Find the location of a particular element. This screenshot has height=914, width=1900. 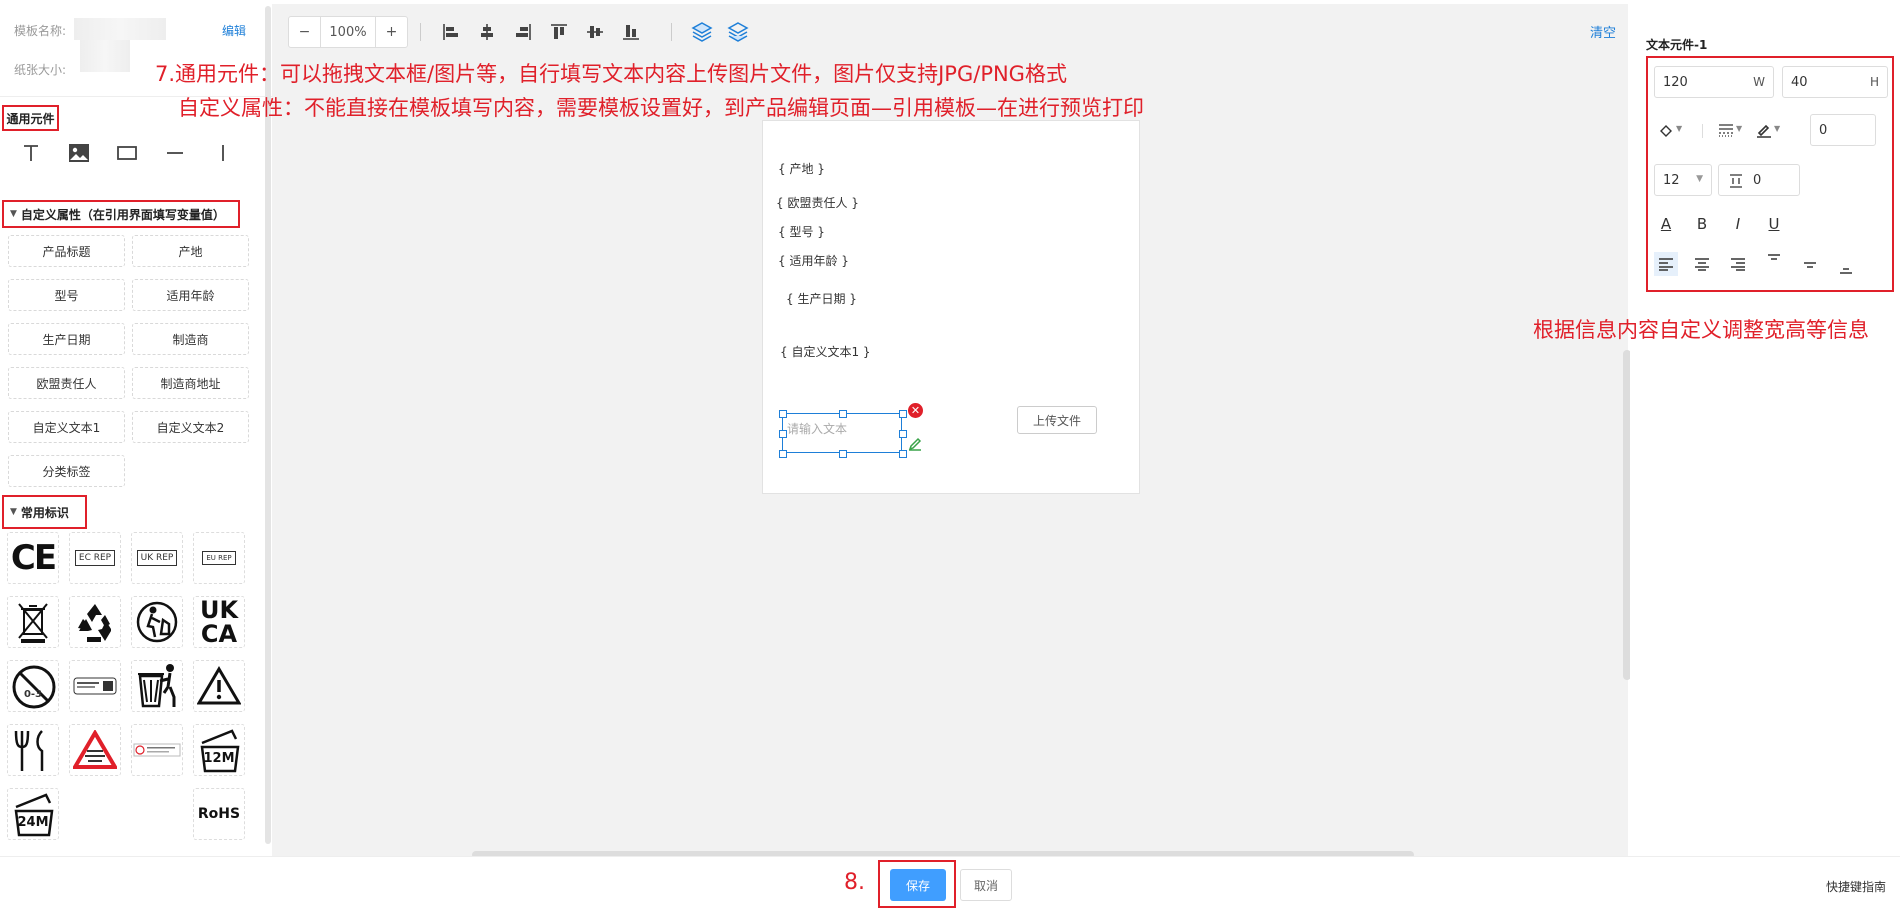

eu-rep-icon: EU REP is located at coordinates (219, 558).